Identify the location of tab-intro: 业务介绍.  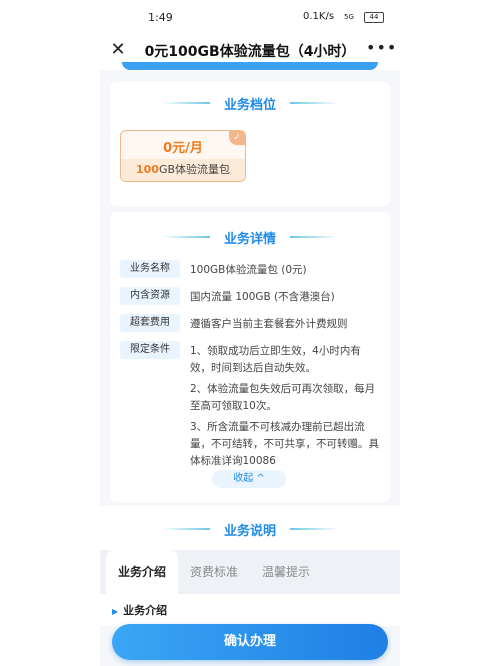
(142, 572).